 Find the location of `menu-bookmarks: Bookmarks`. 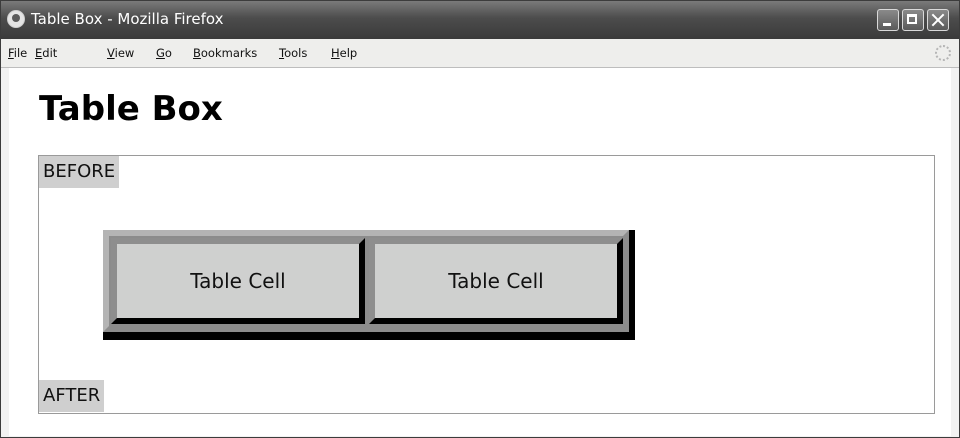

menu-bookmarks: Bookmarks is located at coordinates (225, 53).